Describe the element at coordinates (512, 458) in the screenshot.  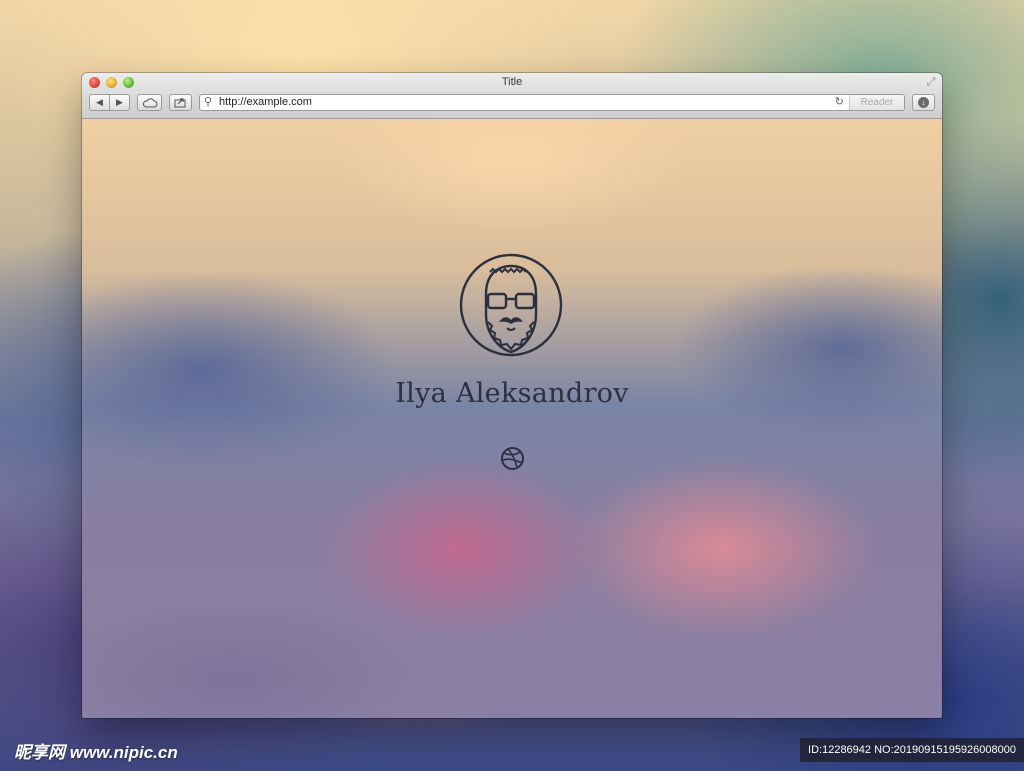
I see `dribbble-icon` at that location.